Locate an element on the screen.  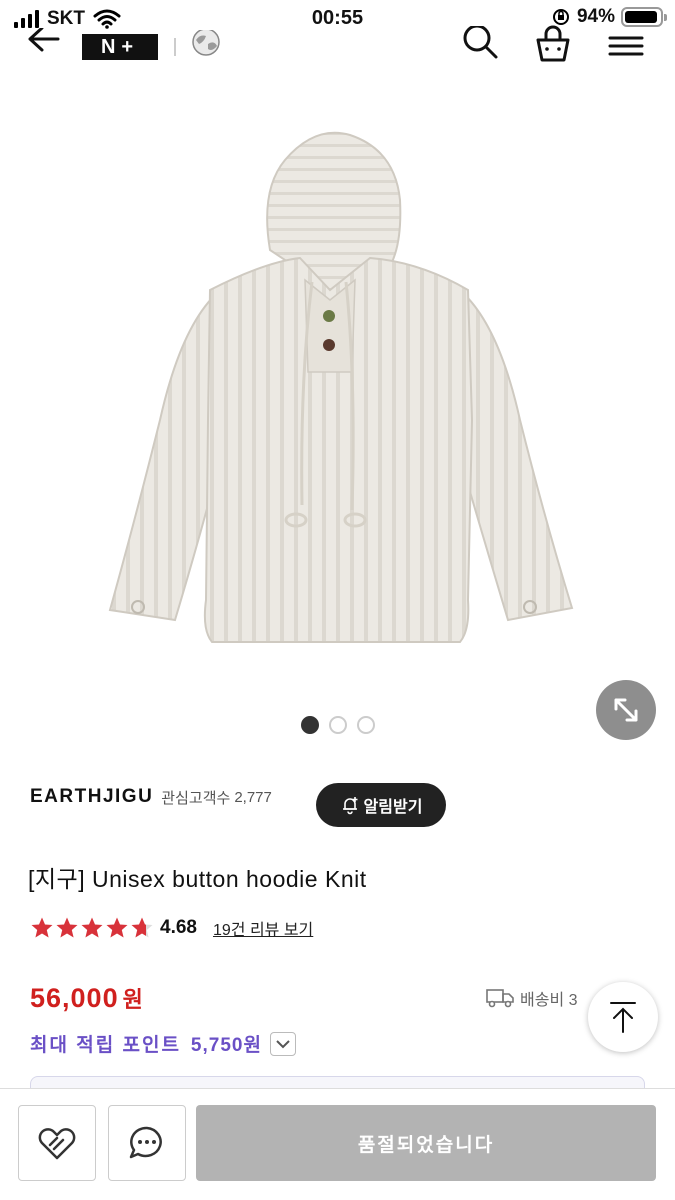
shipping-info: 배송비 3 is located at coordinates (532, 998).